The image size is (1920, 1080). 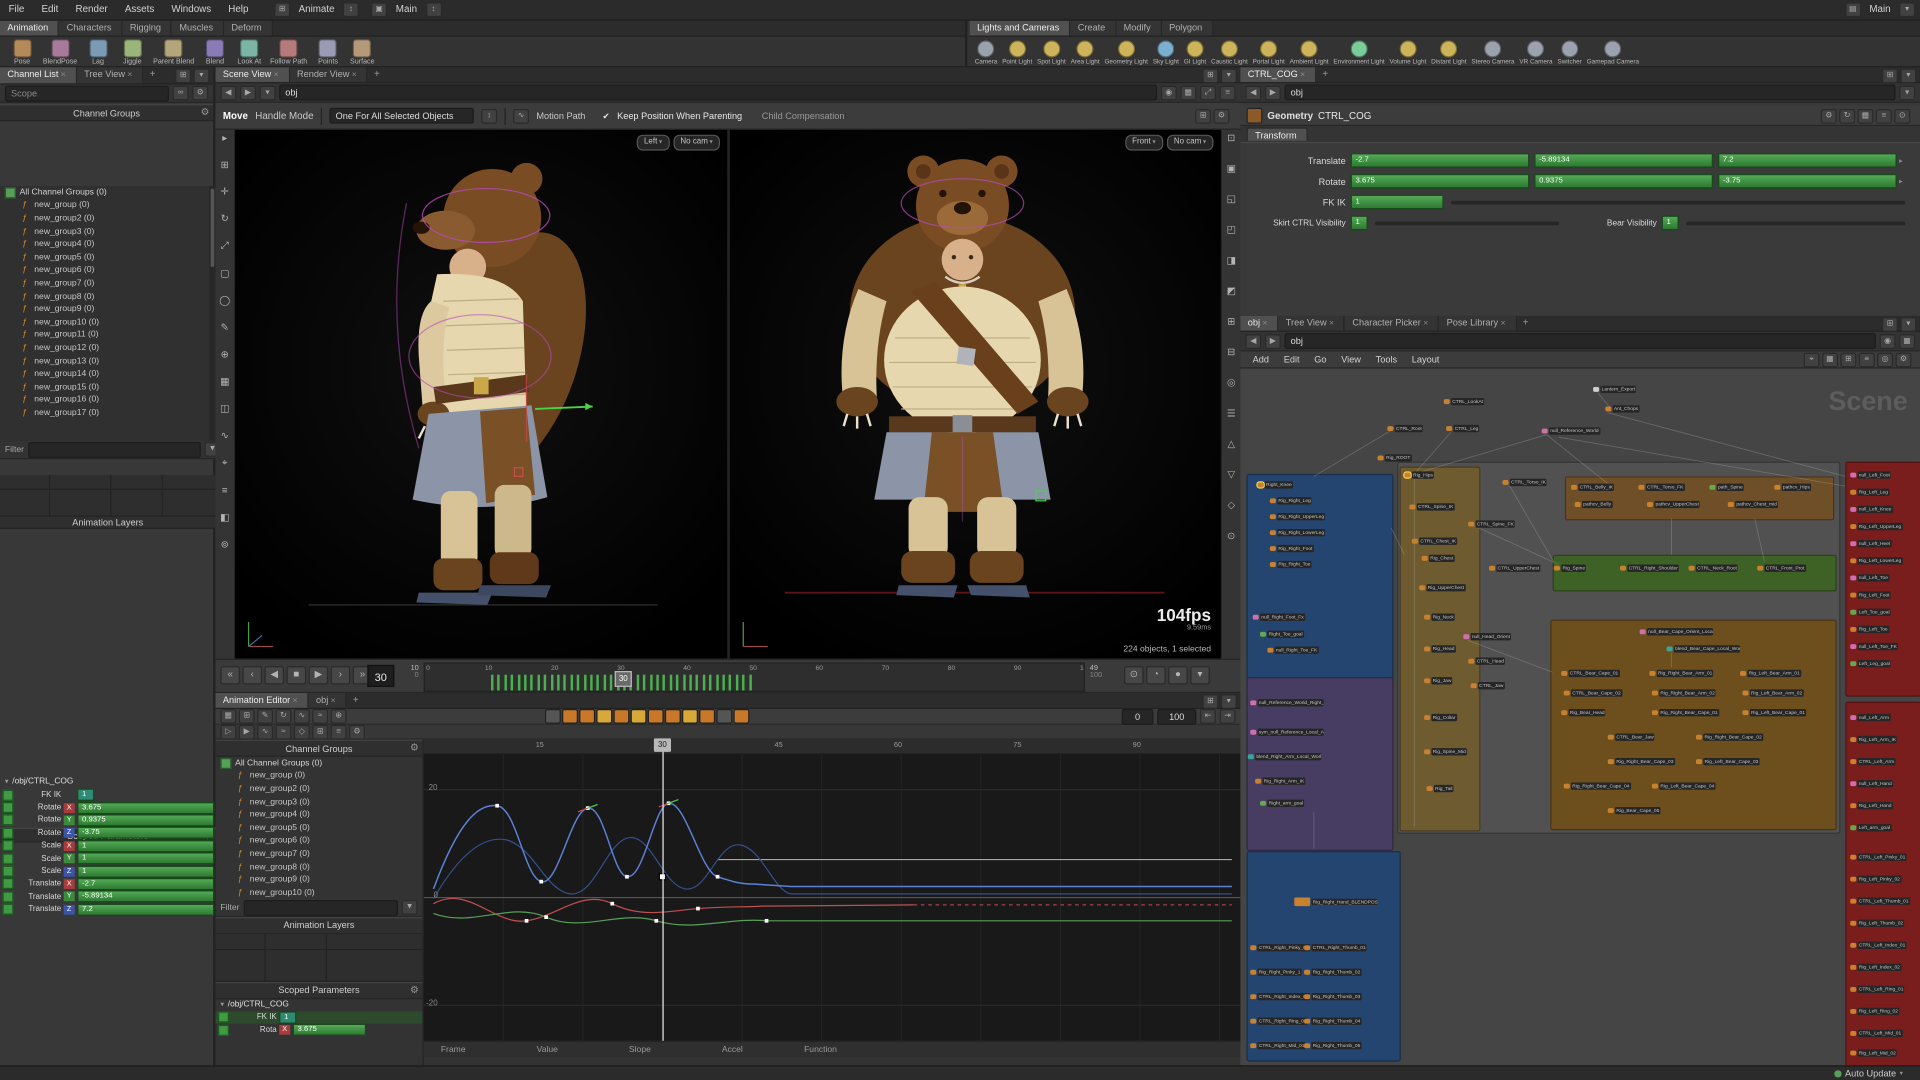 I want to click on viewport-tool-icon: ∿, so click(x=225, y=435).